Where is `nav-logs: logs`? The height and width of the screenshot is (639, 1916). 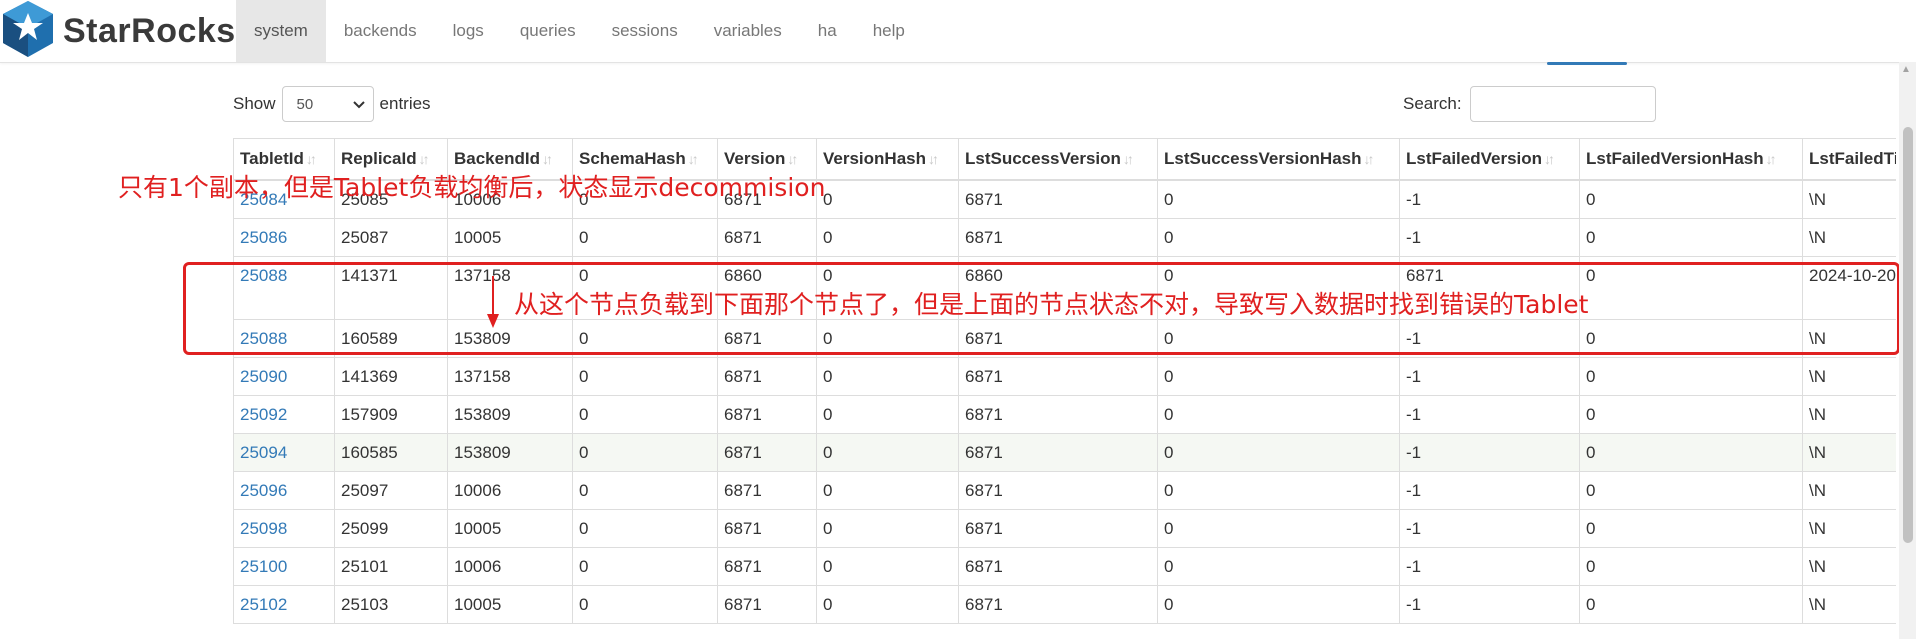 nav-logs: logs is located at coordinates (468, 31).